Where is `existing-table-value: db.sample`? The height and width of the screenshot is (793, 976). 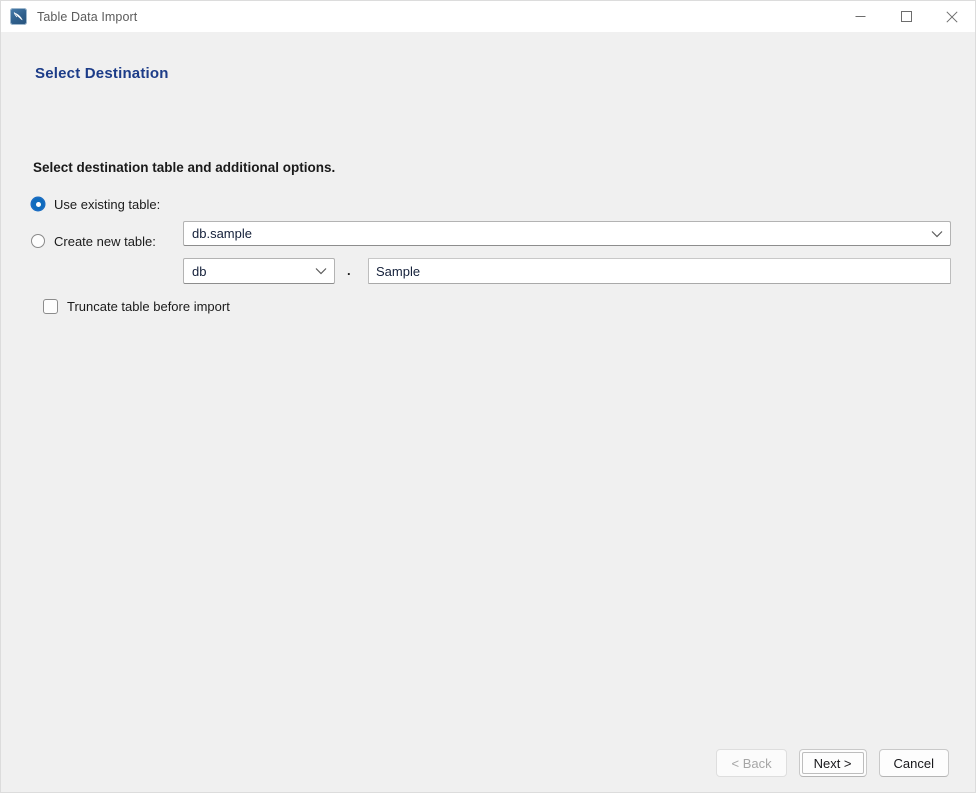 existing-table-value: db.sample is located at coordinates (222, 233).